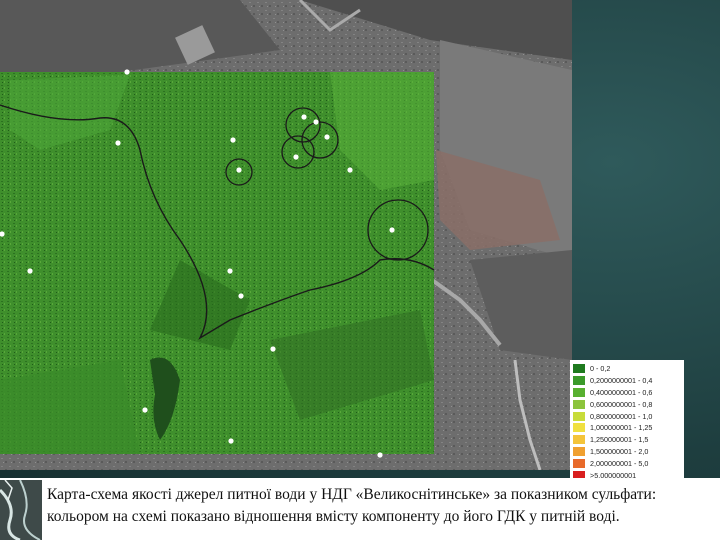 This screenshot has width=720, height=540. Describe the element at coordinates (621, 392) in the screenshot. I see `legend-label: 0,4000000001 - 0,6` at that location.